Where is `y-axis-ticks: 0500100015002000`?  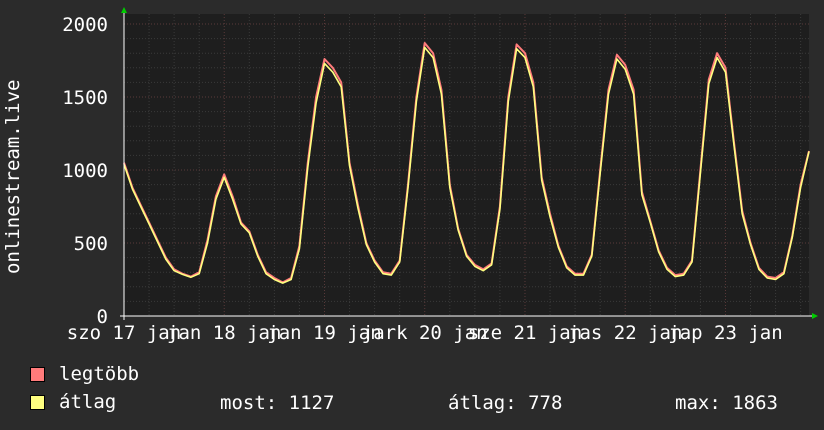 y-axis-ticks: 0500100015002000 is located at coordinates (85, 171).